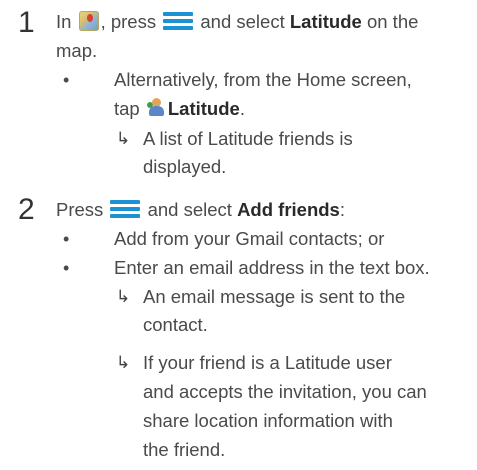 This screenshot has width=477, height=470. I want to click on step-2-bullet-2: Enter an email address in the text box., so click(272, 267).